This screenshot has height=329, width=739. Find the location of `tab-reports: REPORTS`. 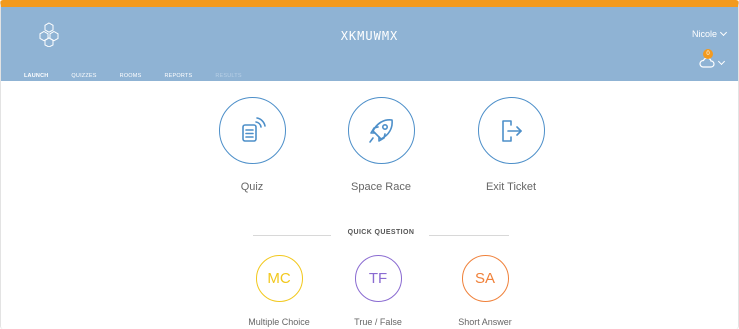

tab-reports: REPORTS is located at coordinates (178, 77).